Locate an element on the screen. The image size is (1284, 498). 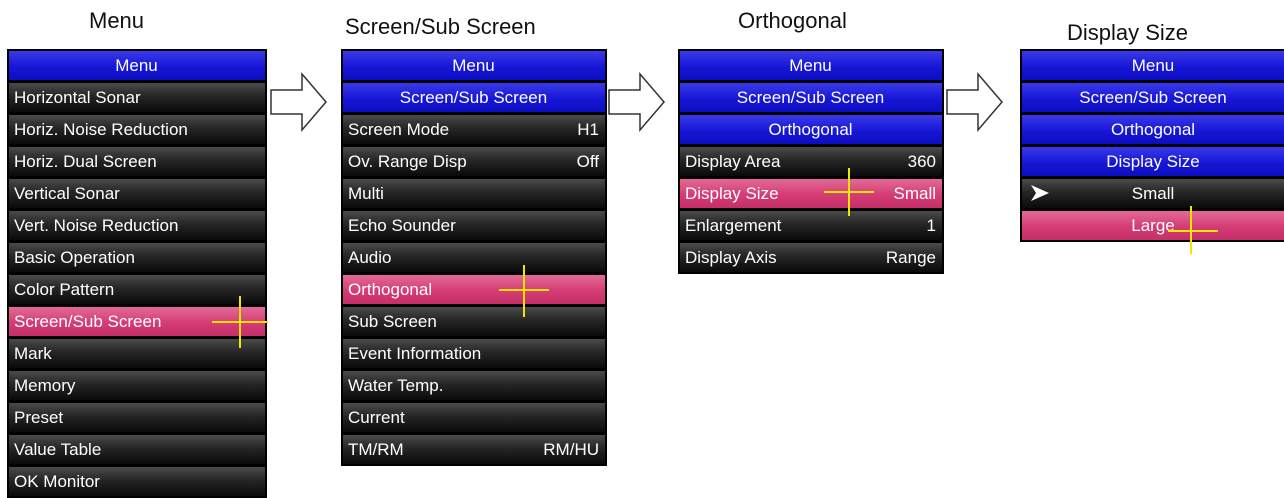
menu-item-screen-sub-screen: Screen/Sub Screen is located at coordinates (137, 321).